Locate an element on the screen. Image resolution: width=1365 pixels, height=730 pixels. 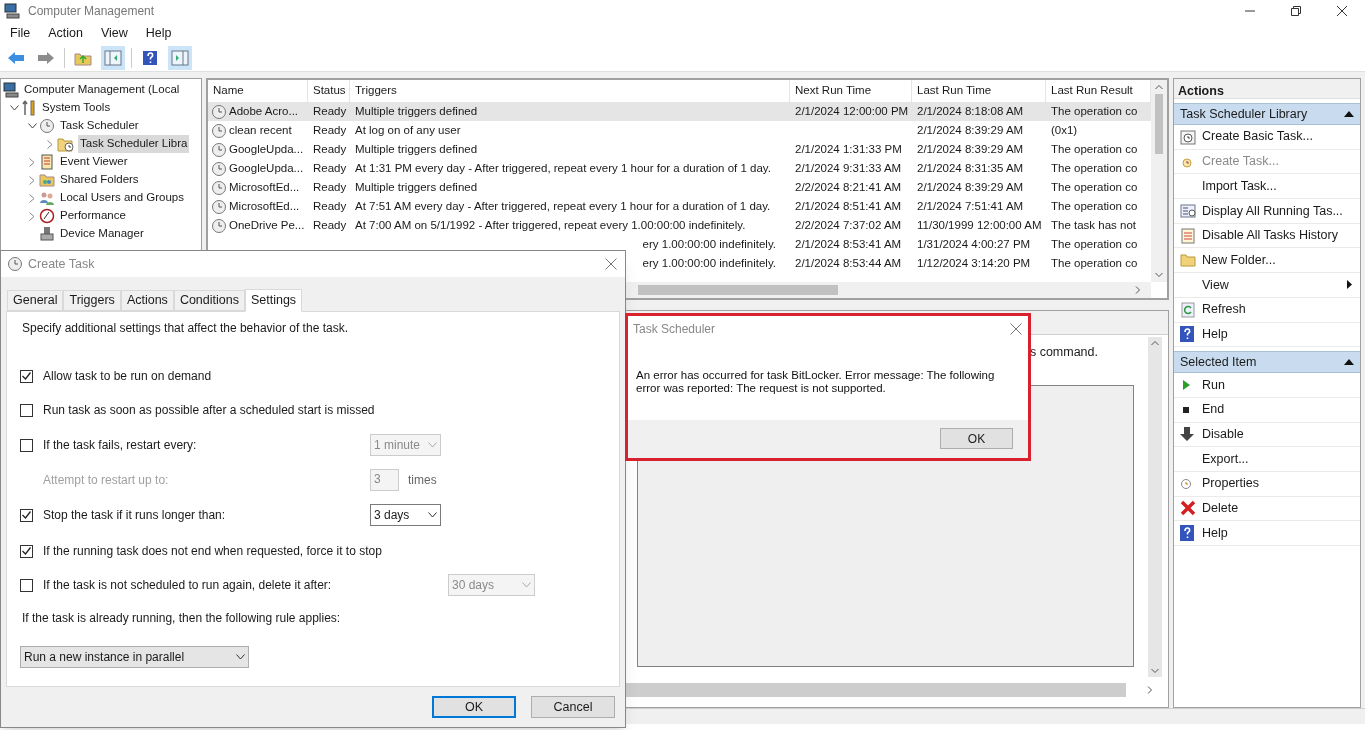
tree-item: Local Users and Groups is located at coordinates (122, 198).